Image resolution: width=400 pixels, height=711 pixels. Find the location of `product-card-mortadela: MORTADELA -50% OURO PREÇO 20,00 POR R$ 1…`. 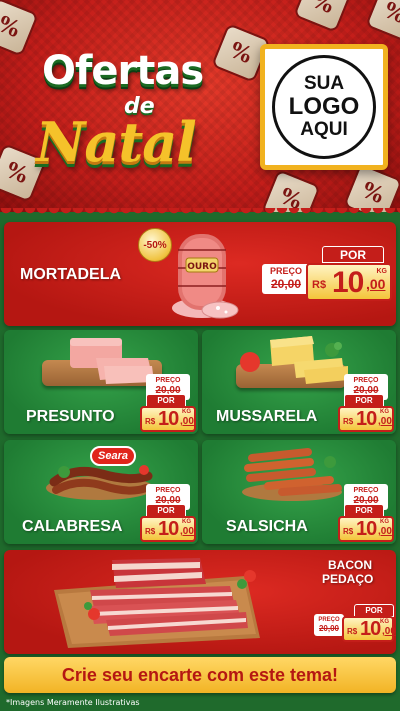

product-card-mortadela: MORTADELA -50% OURO PREÇO 20,00 POR R$ 1… is located at coordinates (200, 274).